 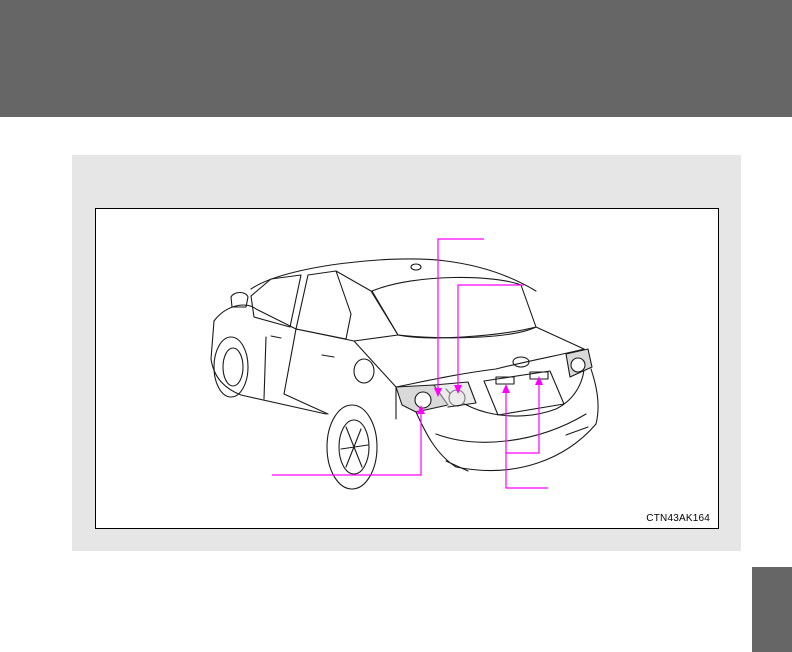 What do you see at coordinates (323, 305) in the screenshot?
I see `rear-side-window` at bounding box center [323, 305].